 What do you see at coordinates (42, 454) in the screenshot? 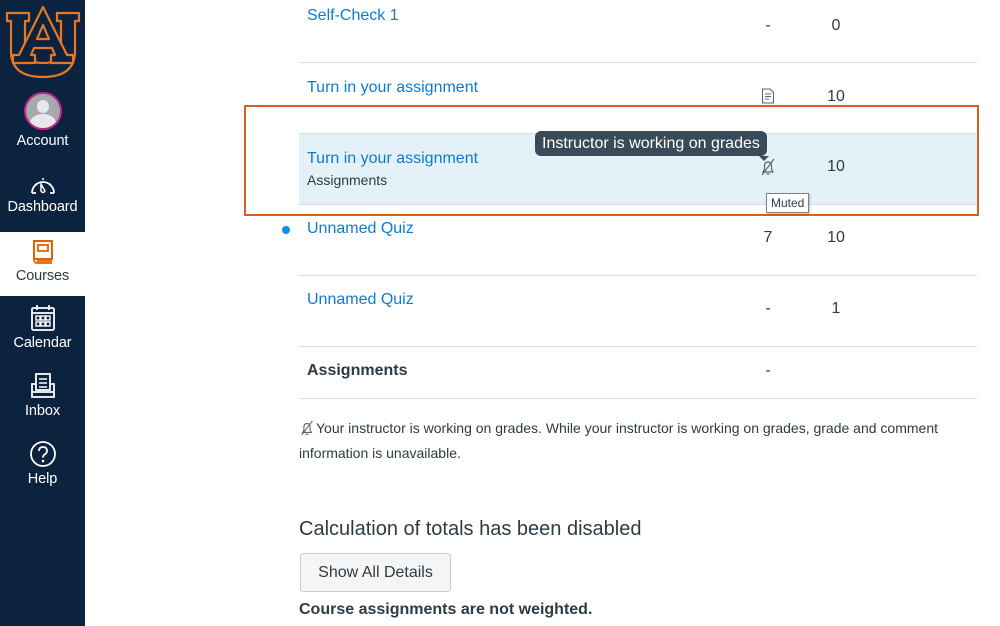
I see `help-question-icon` at bounding box center [42, 454].